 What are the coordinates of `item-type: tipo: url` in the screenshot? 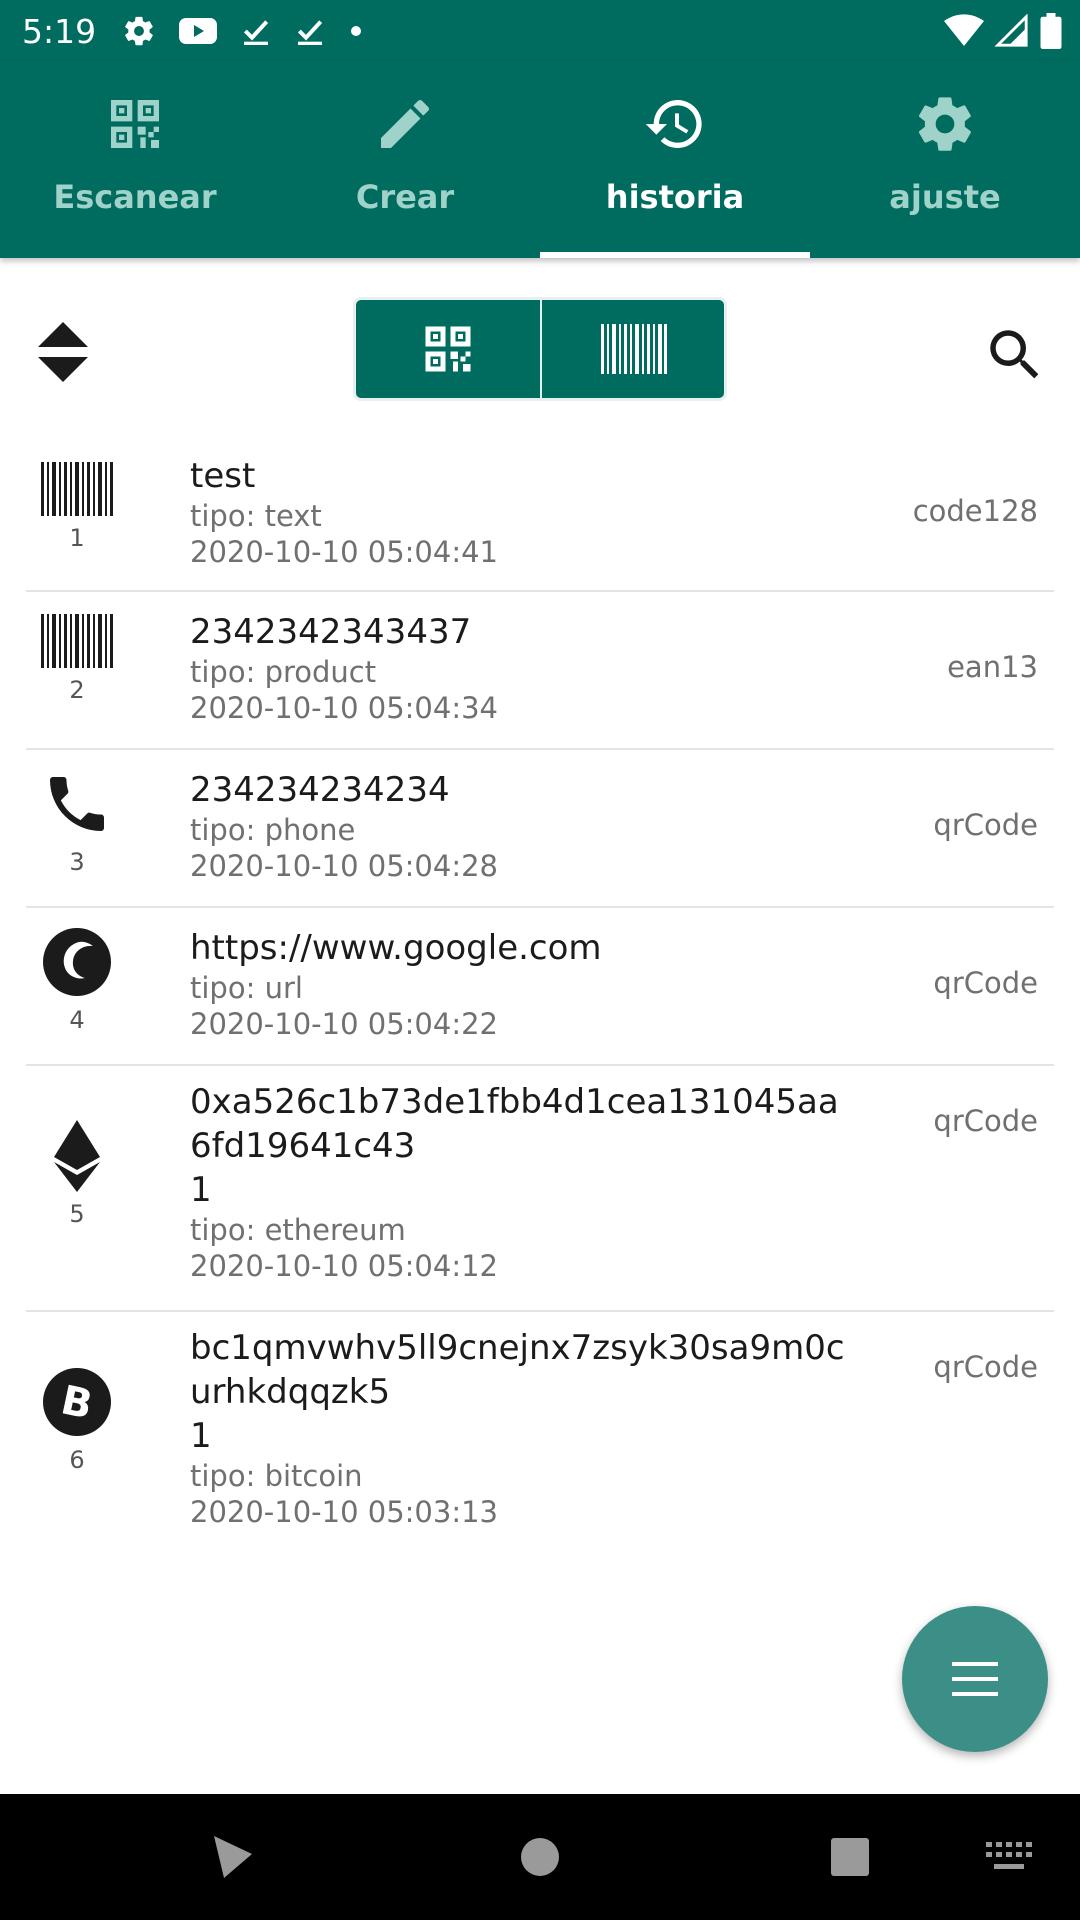 It's located at (246, 988).